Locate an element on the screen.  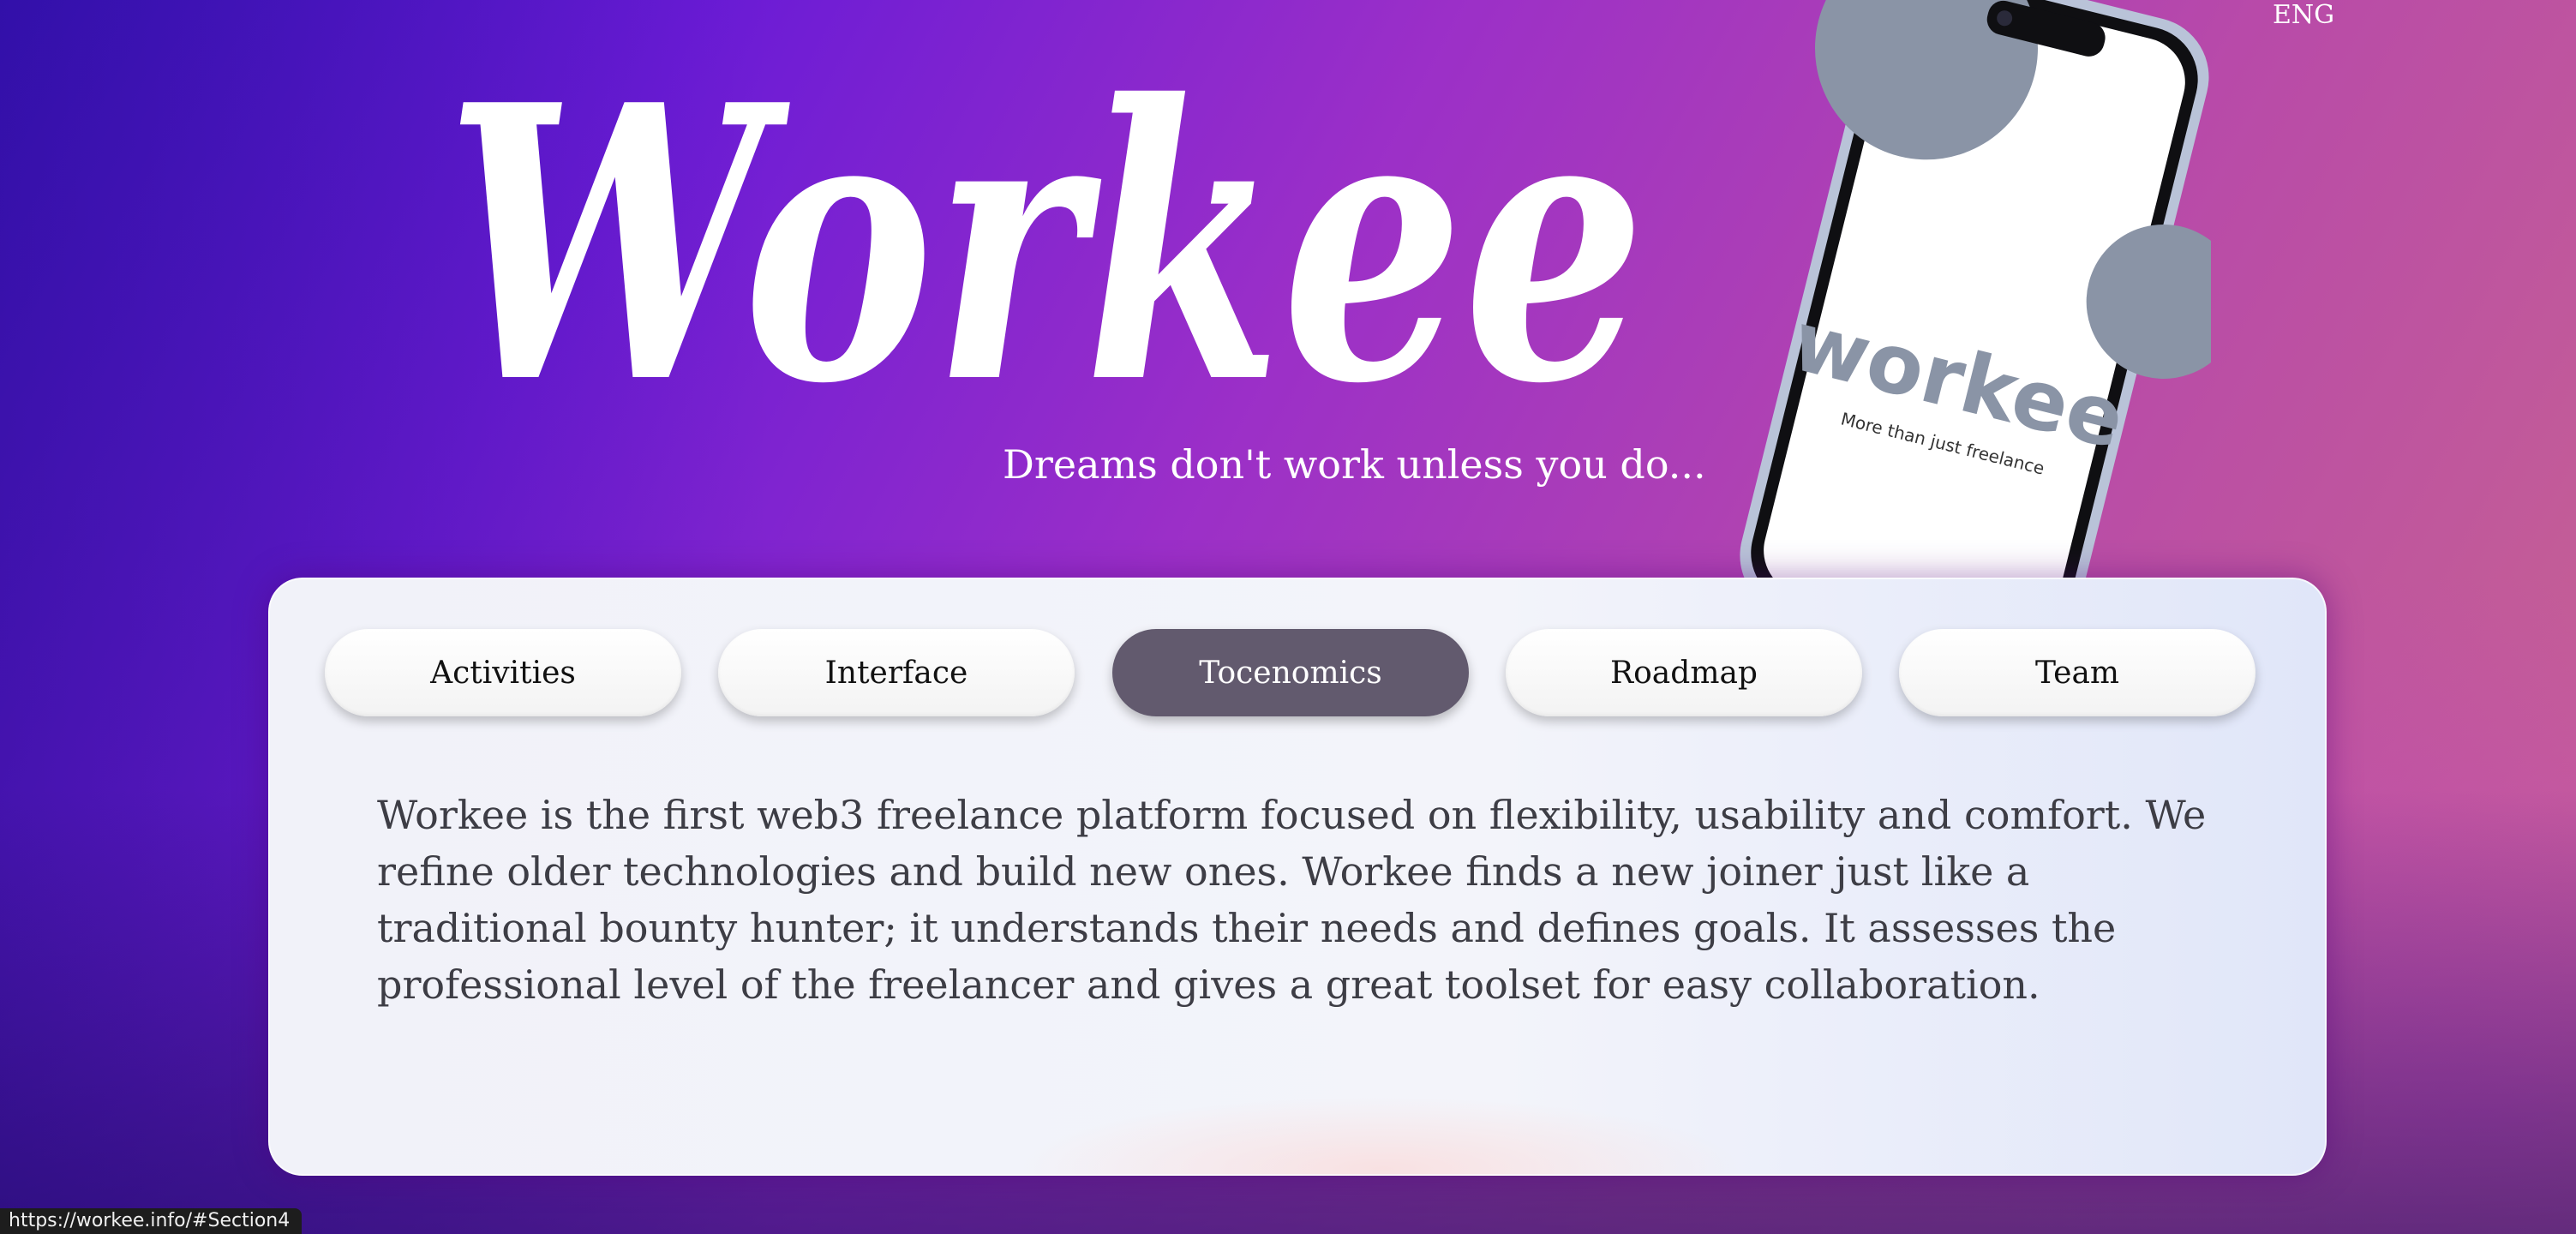
link-status-bar: https://workee.info/#Section4 is located at coordinates (151, 1221).